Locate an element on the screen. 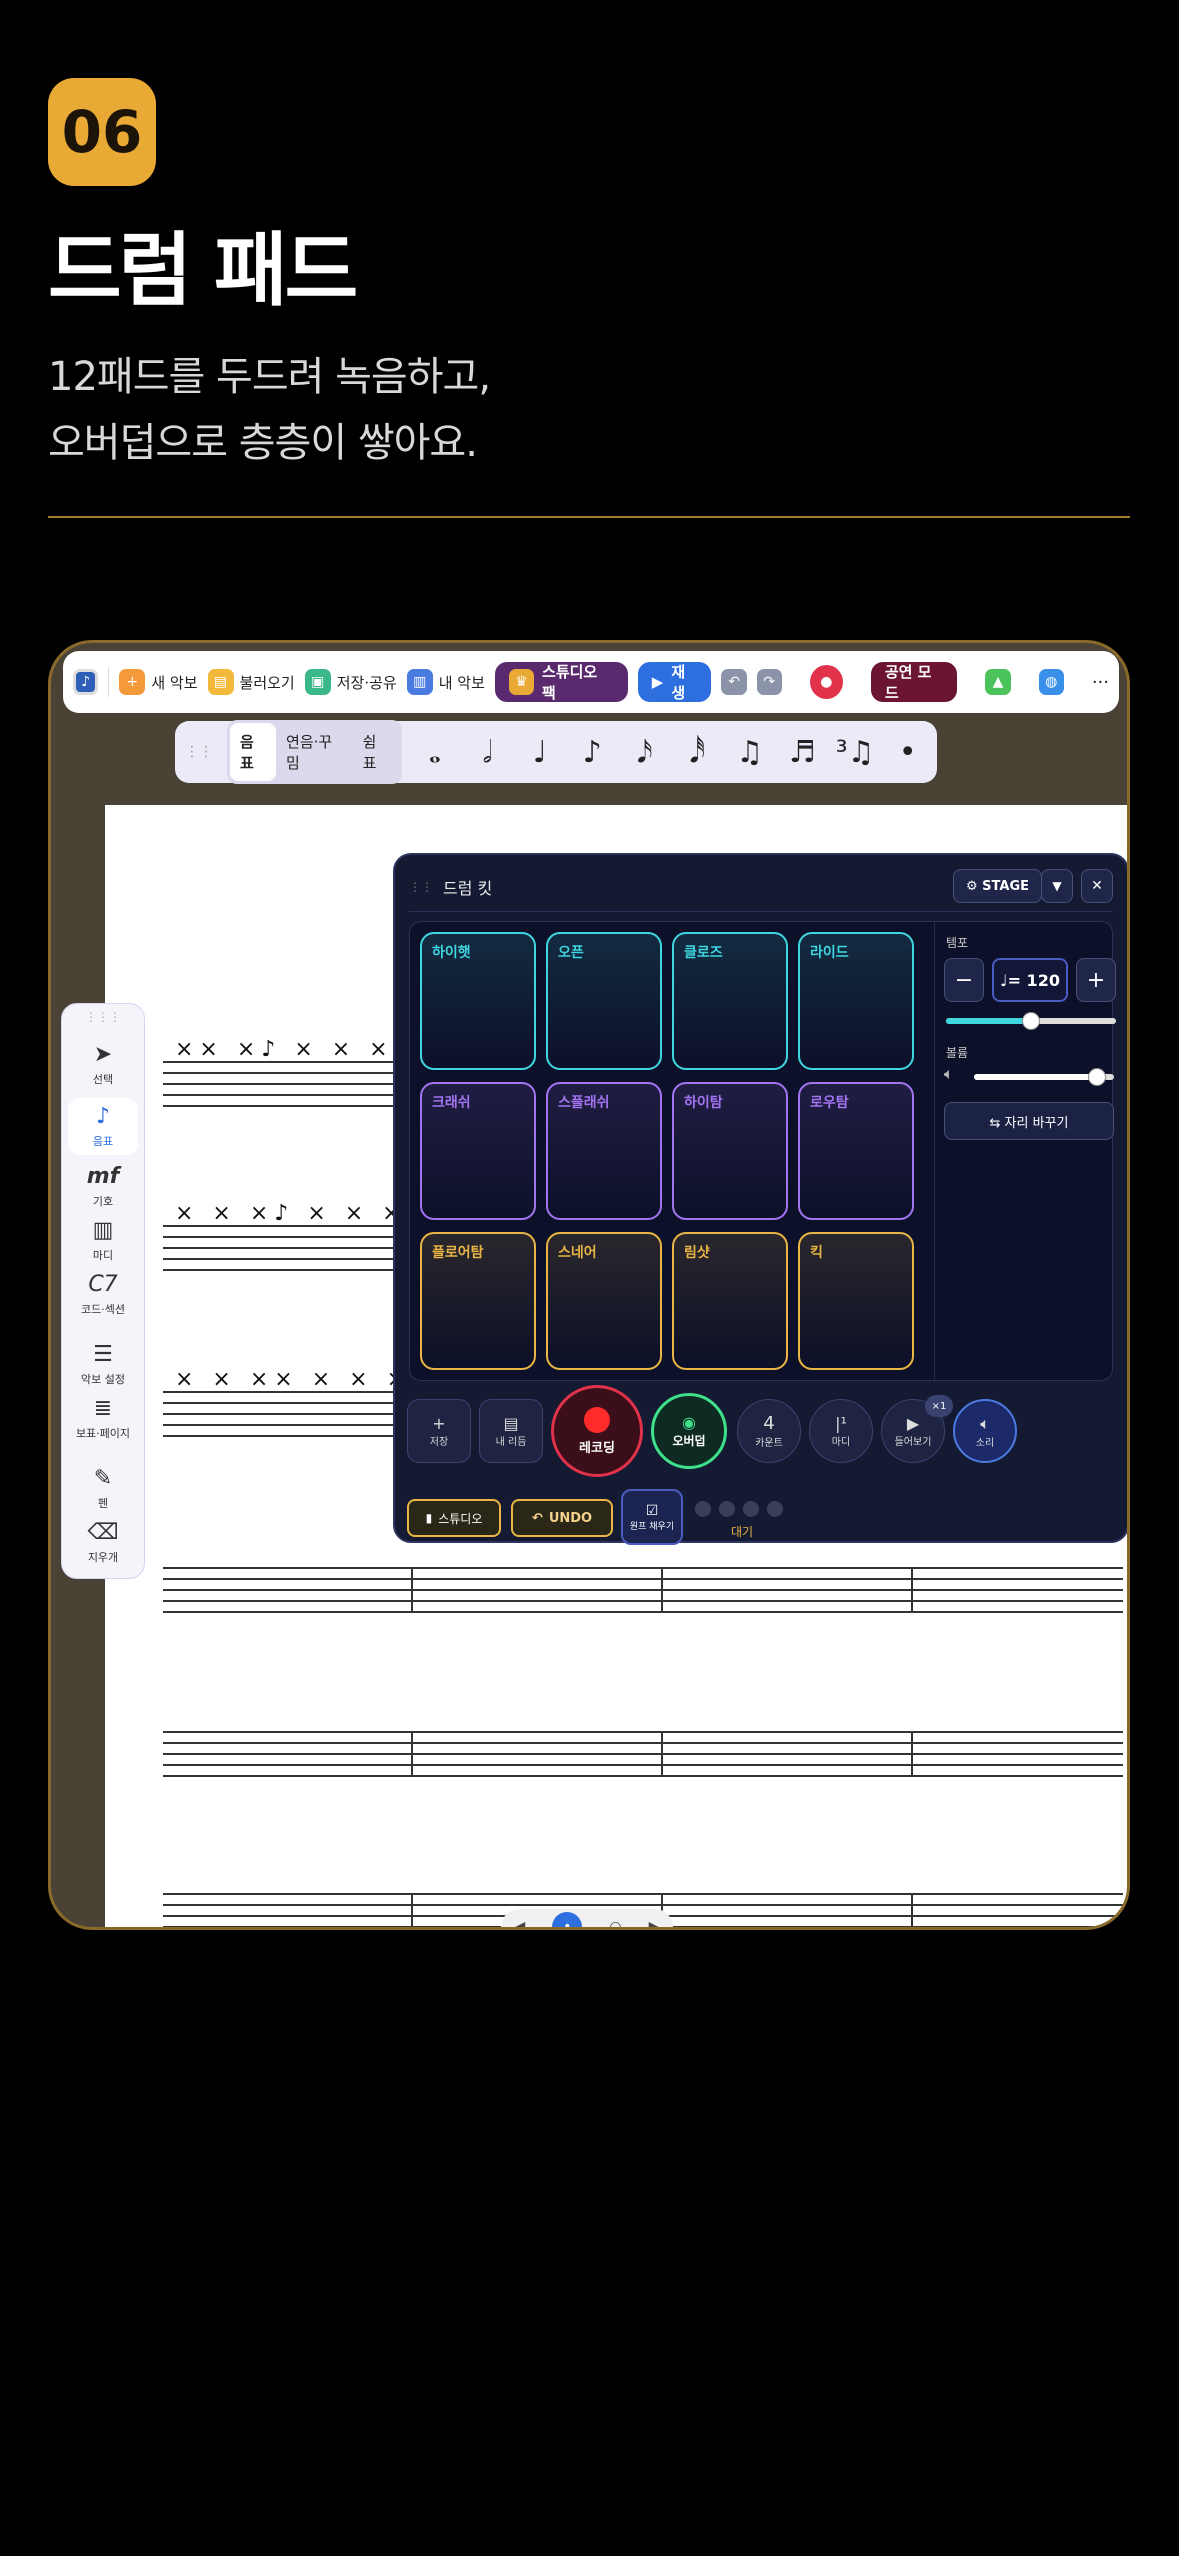  beamed-eighths-icon: ♫ is located at coordinates (750, 752).